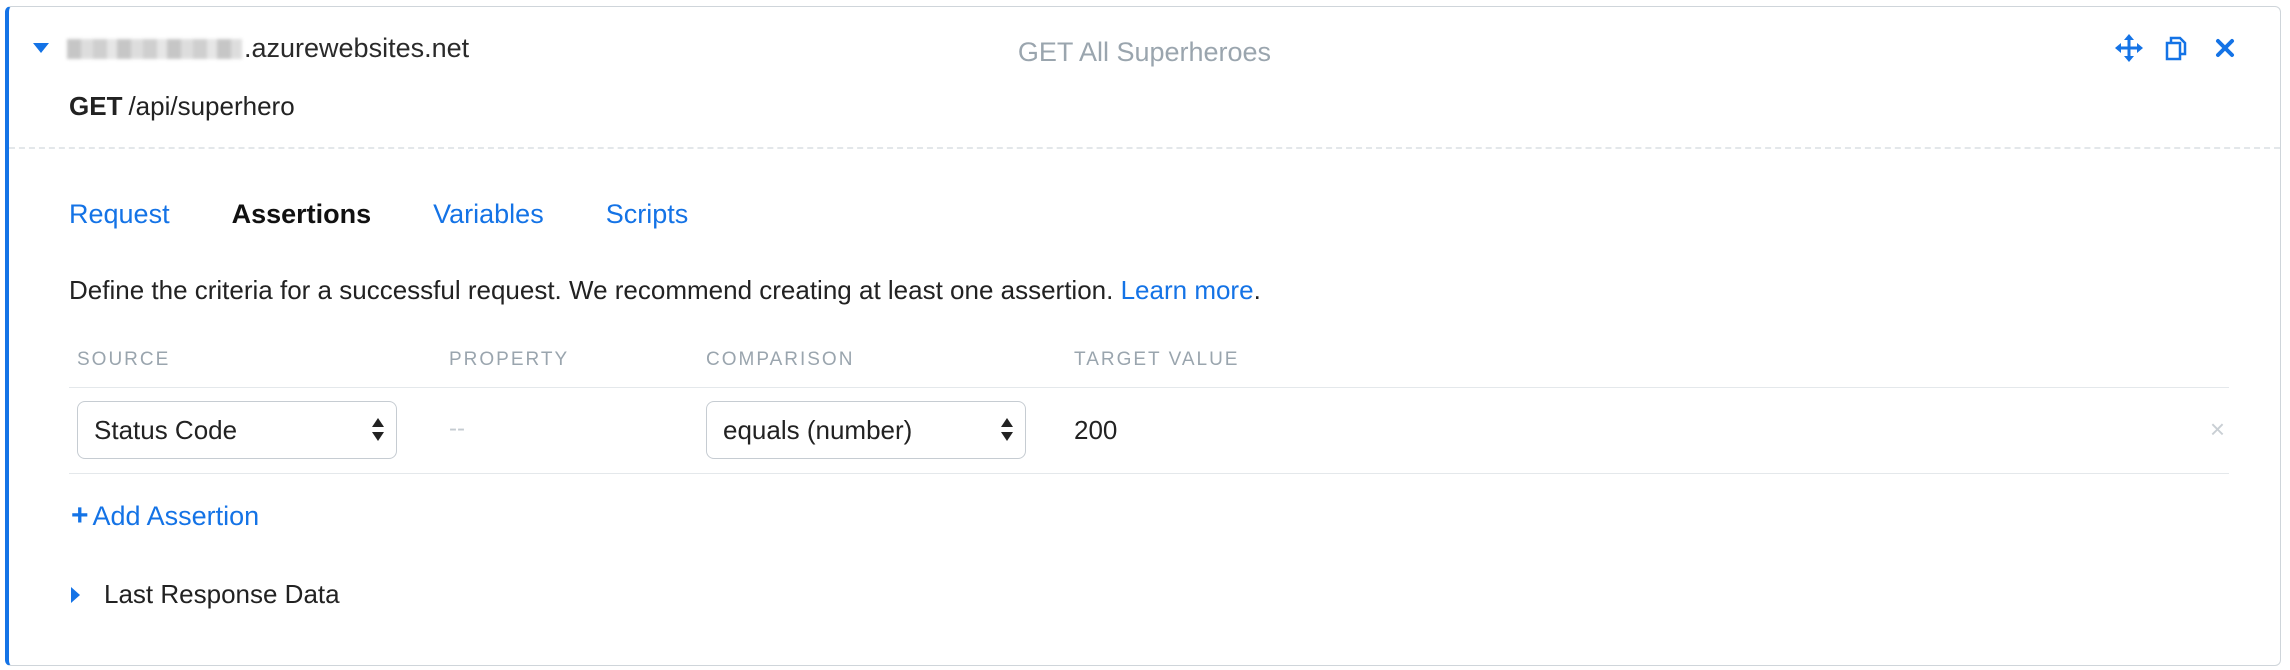  I want to click on step-actions, so click(2177, 48).